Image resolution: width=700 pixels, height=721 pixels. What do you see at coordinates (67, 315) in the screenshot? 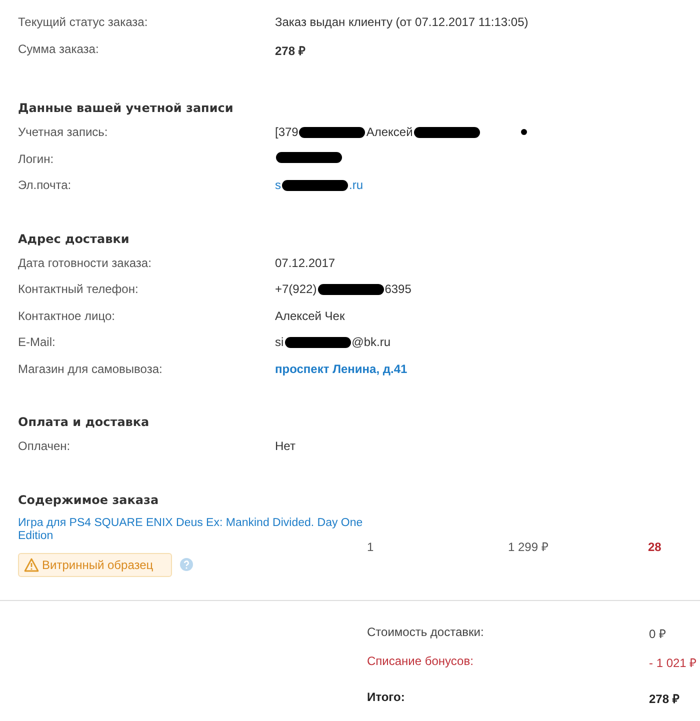
I see `field-label: Контактное лицо:` at bounding box center [67, 315].